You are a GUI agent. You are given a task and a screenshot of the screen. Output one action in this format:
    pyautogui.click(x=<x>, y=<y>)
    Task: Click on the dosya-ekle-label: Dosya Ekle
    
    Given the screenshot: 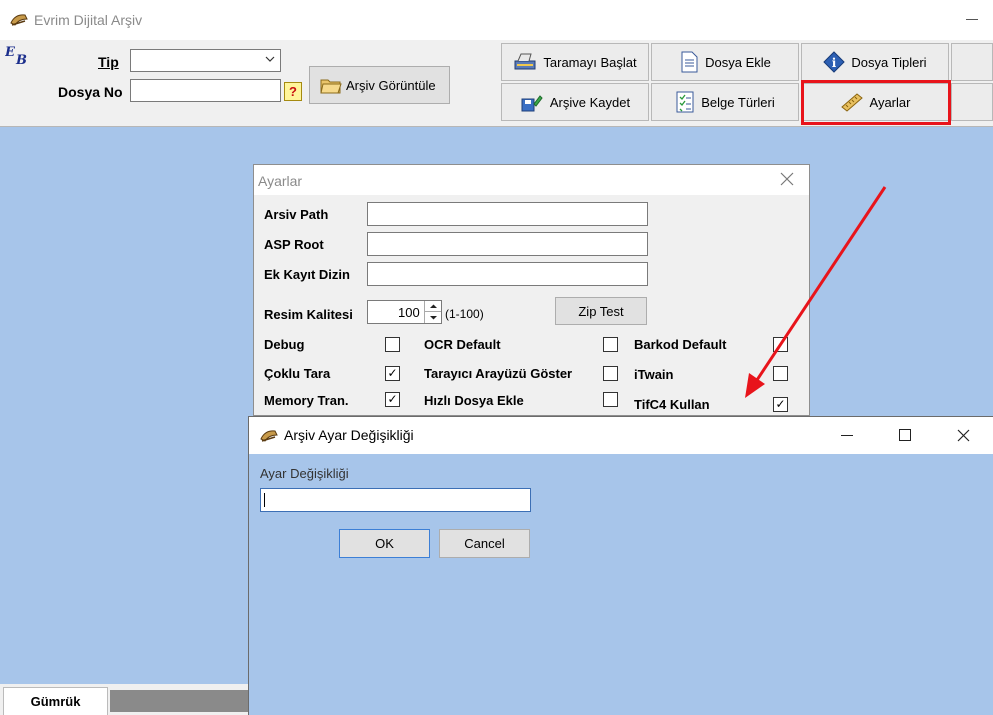 What is the action you would take?
    pyautogui.click(x=738, y=62)
    